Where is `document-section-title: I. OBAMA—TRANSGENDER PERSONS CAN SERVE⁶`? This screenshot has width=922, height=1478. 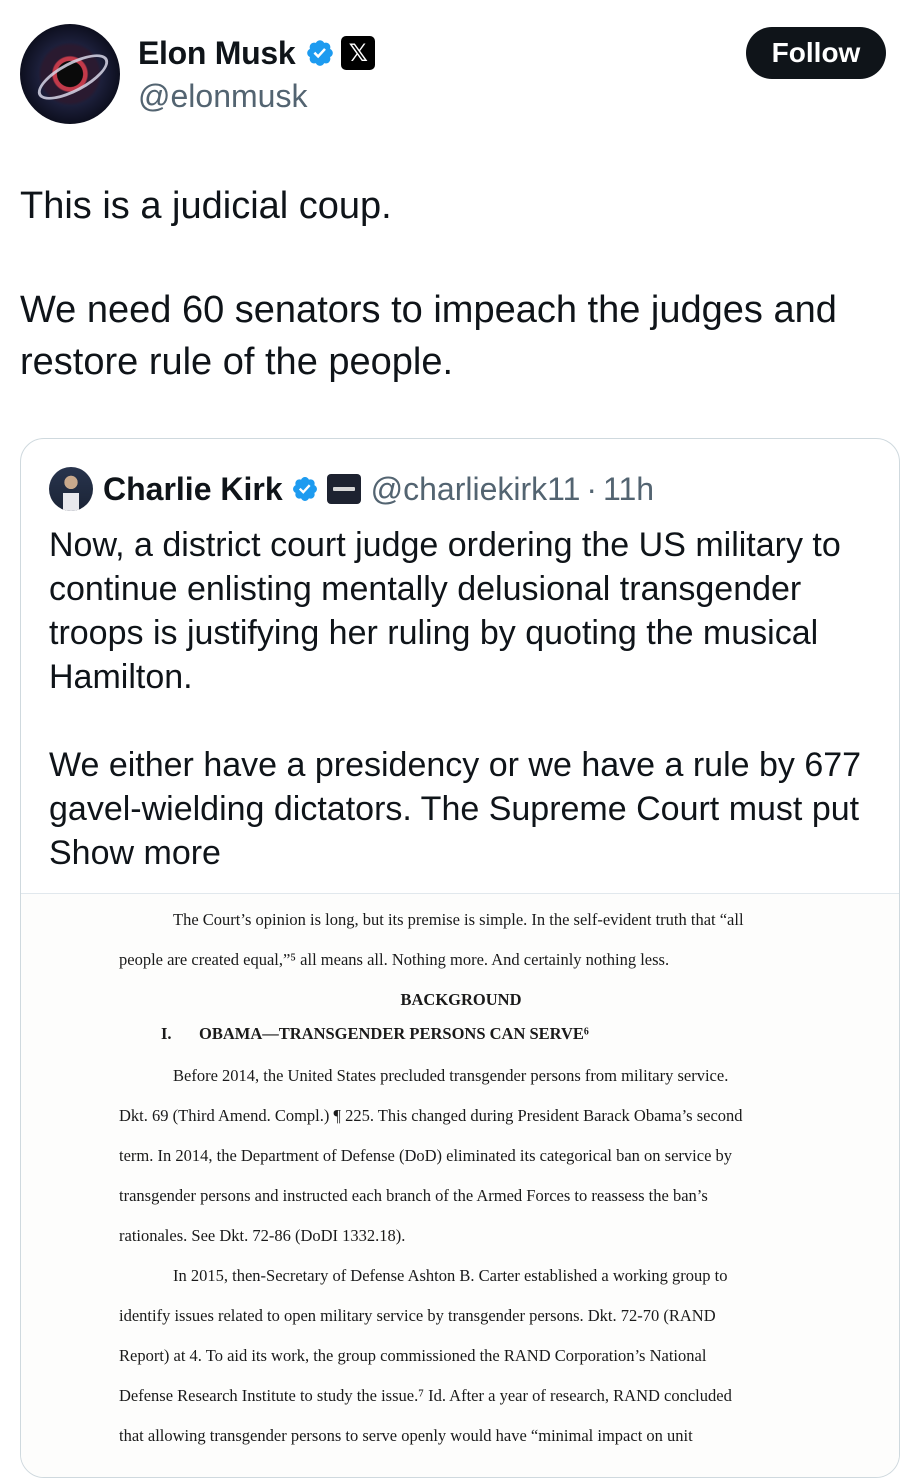 document-section-title: I. OBAMA—TRANSGENDER PERSONS CAN SERVE⁶ is located at coordinates (375, 1034).